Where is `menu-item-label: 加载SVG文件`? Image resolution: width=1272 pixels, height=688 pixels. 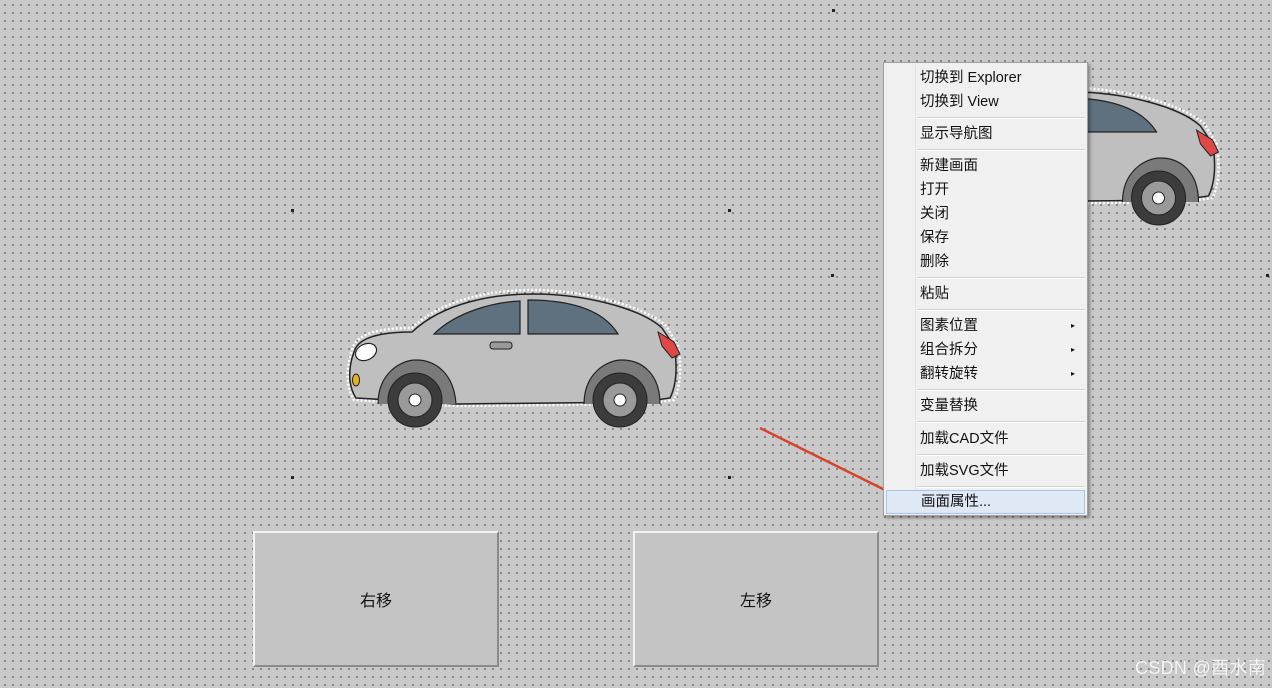
menu-item-label: 加载SVG文件 is located at coordinates (964, 471).